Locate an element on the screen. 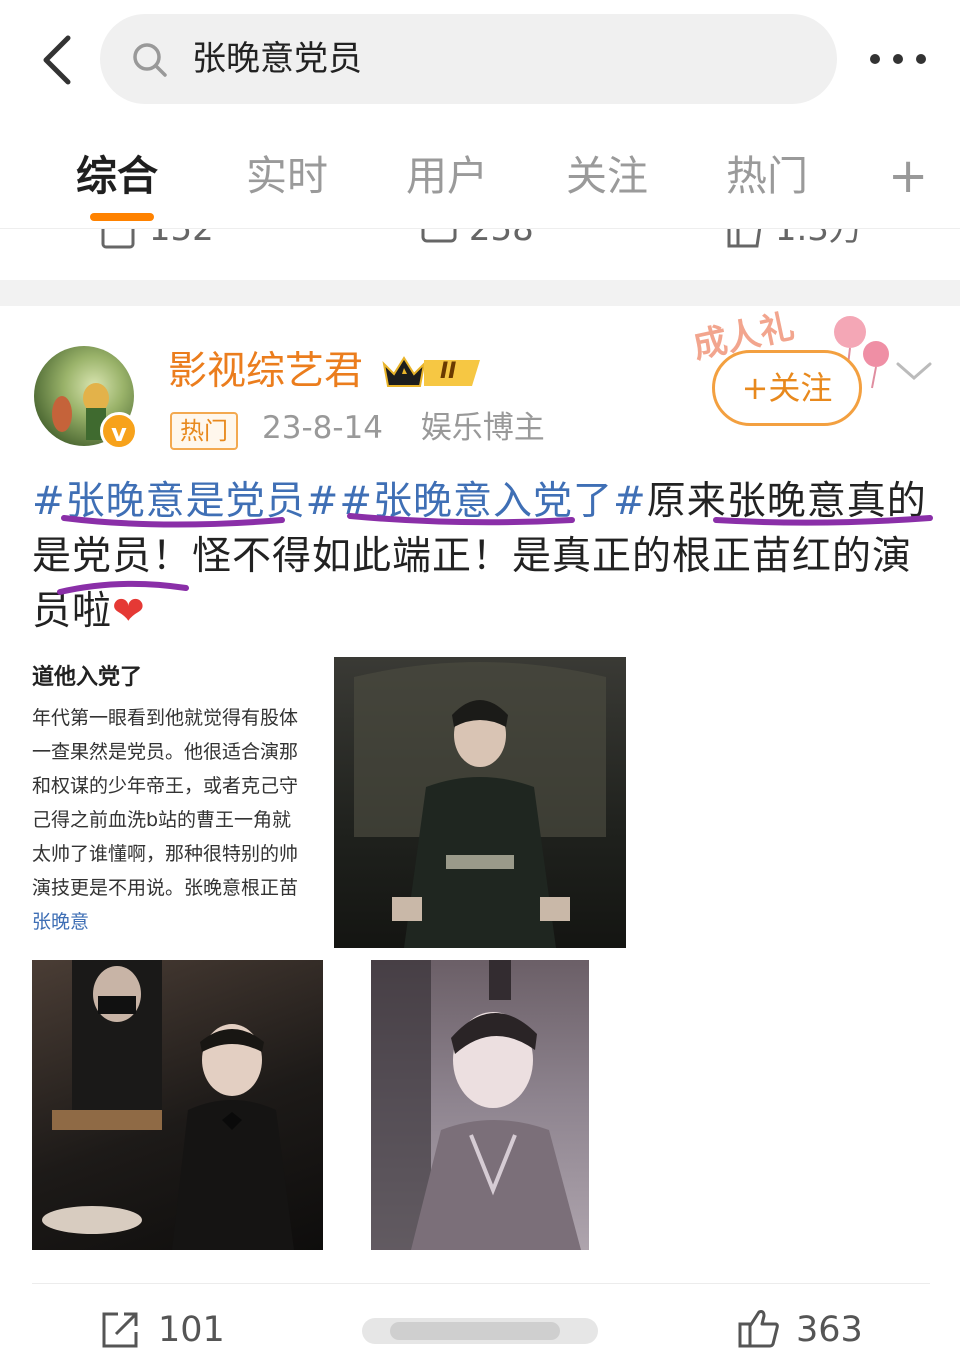 This screenshot has height=1356, width=960. tab-following: 关注 is located at coordinates (607, 176).